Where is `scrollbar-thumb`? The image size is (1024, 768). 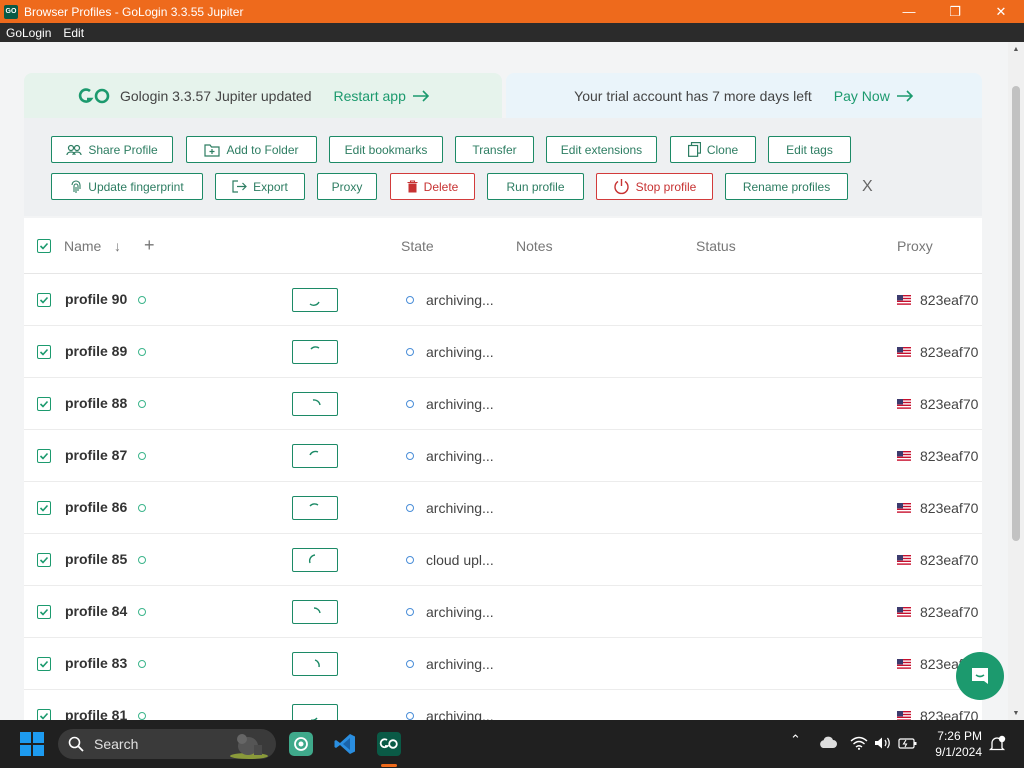 scrollbar-thumb is located at coordinates (1016, 313).